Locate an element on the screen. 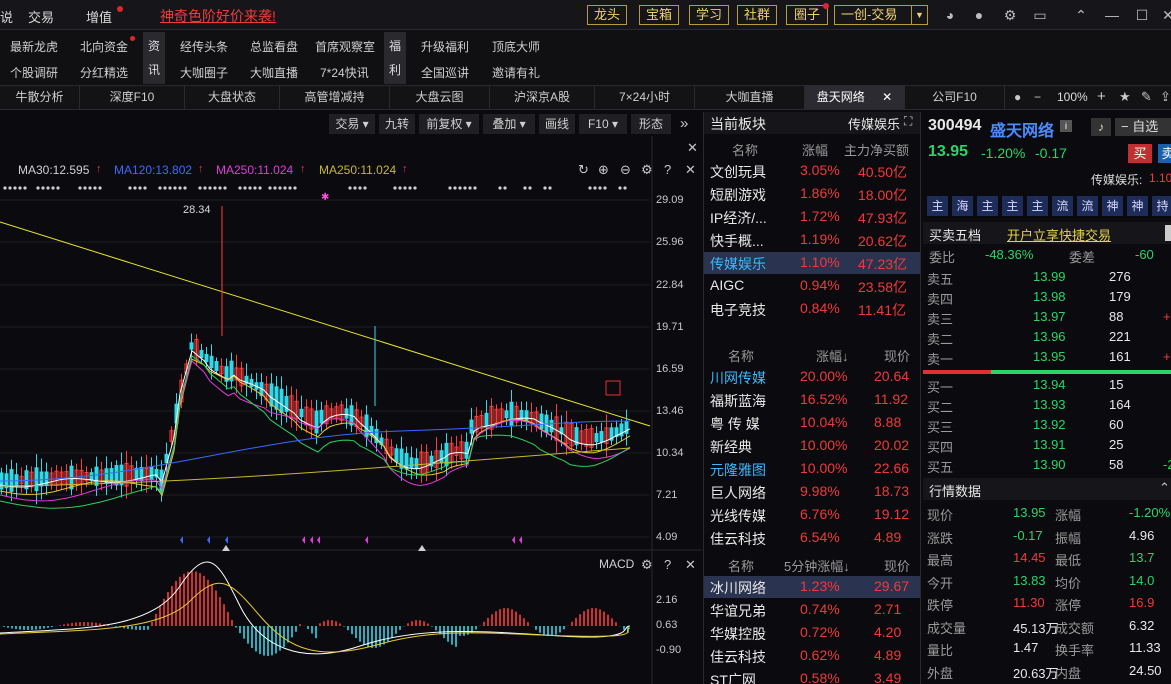 The height and width of the screenshot is (684, 1171). sector-current: 传媒娱乐 is located at coordinates (874, 123).